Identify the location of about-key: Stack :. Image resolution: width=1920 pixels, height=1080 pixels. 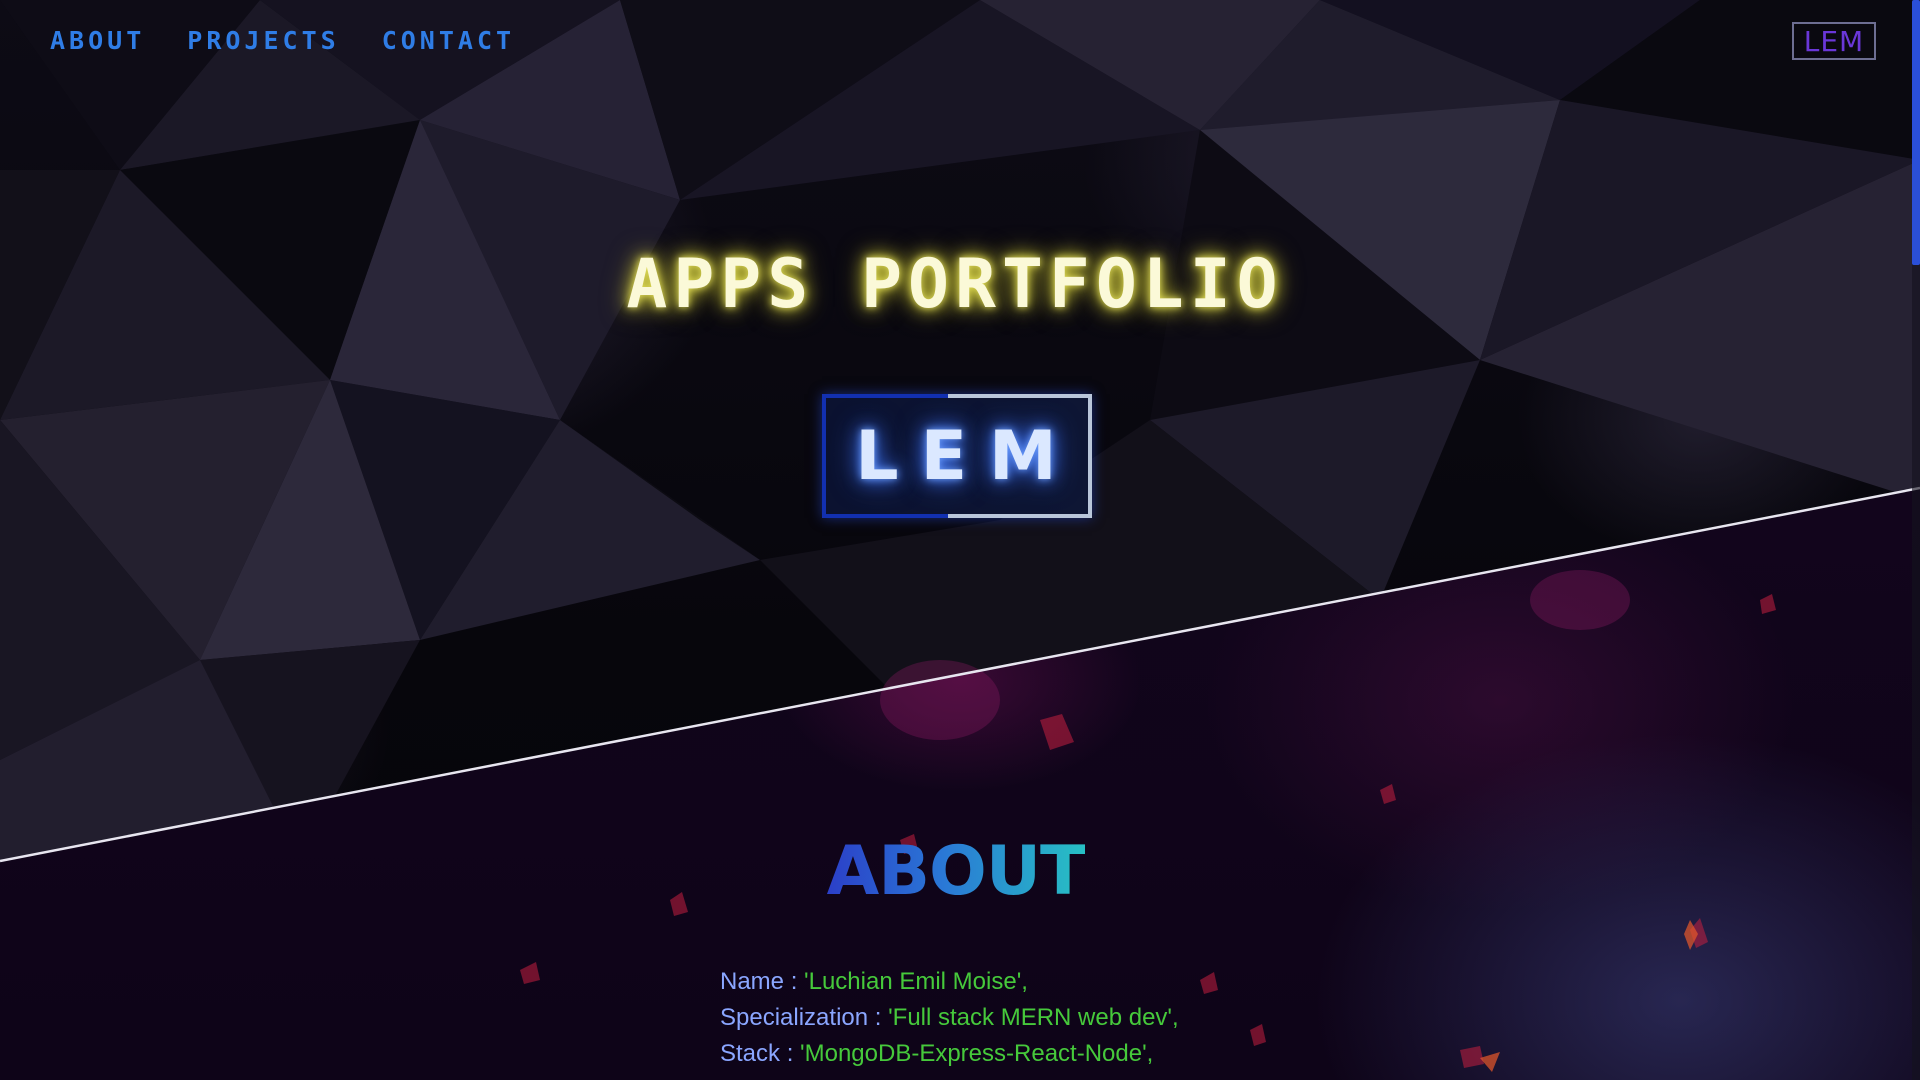
(760, 1053).